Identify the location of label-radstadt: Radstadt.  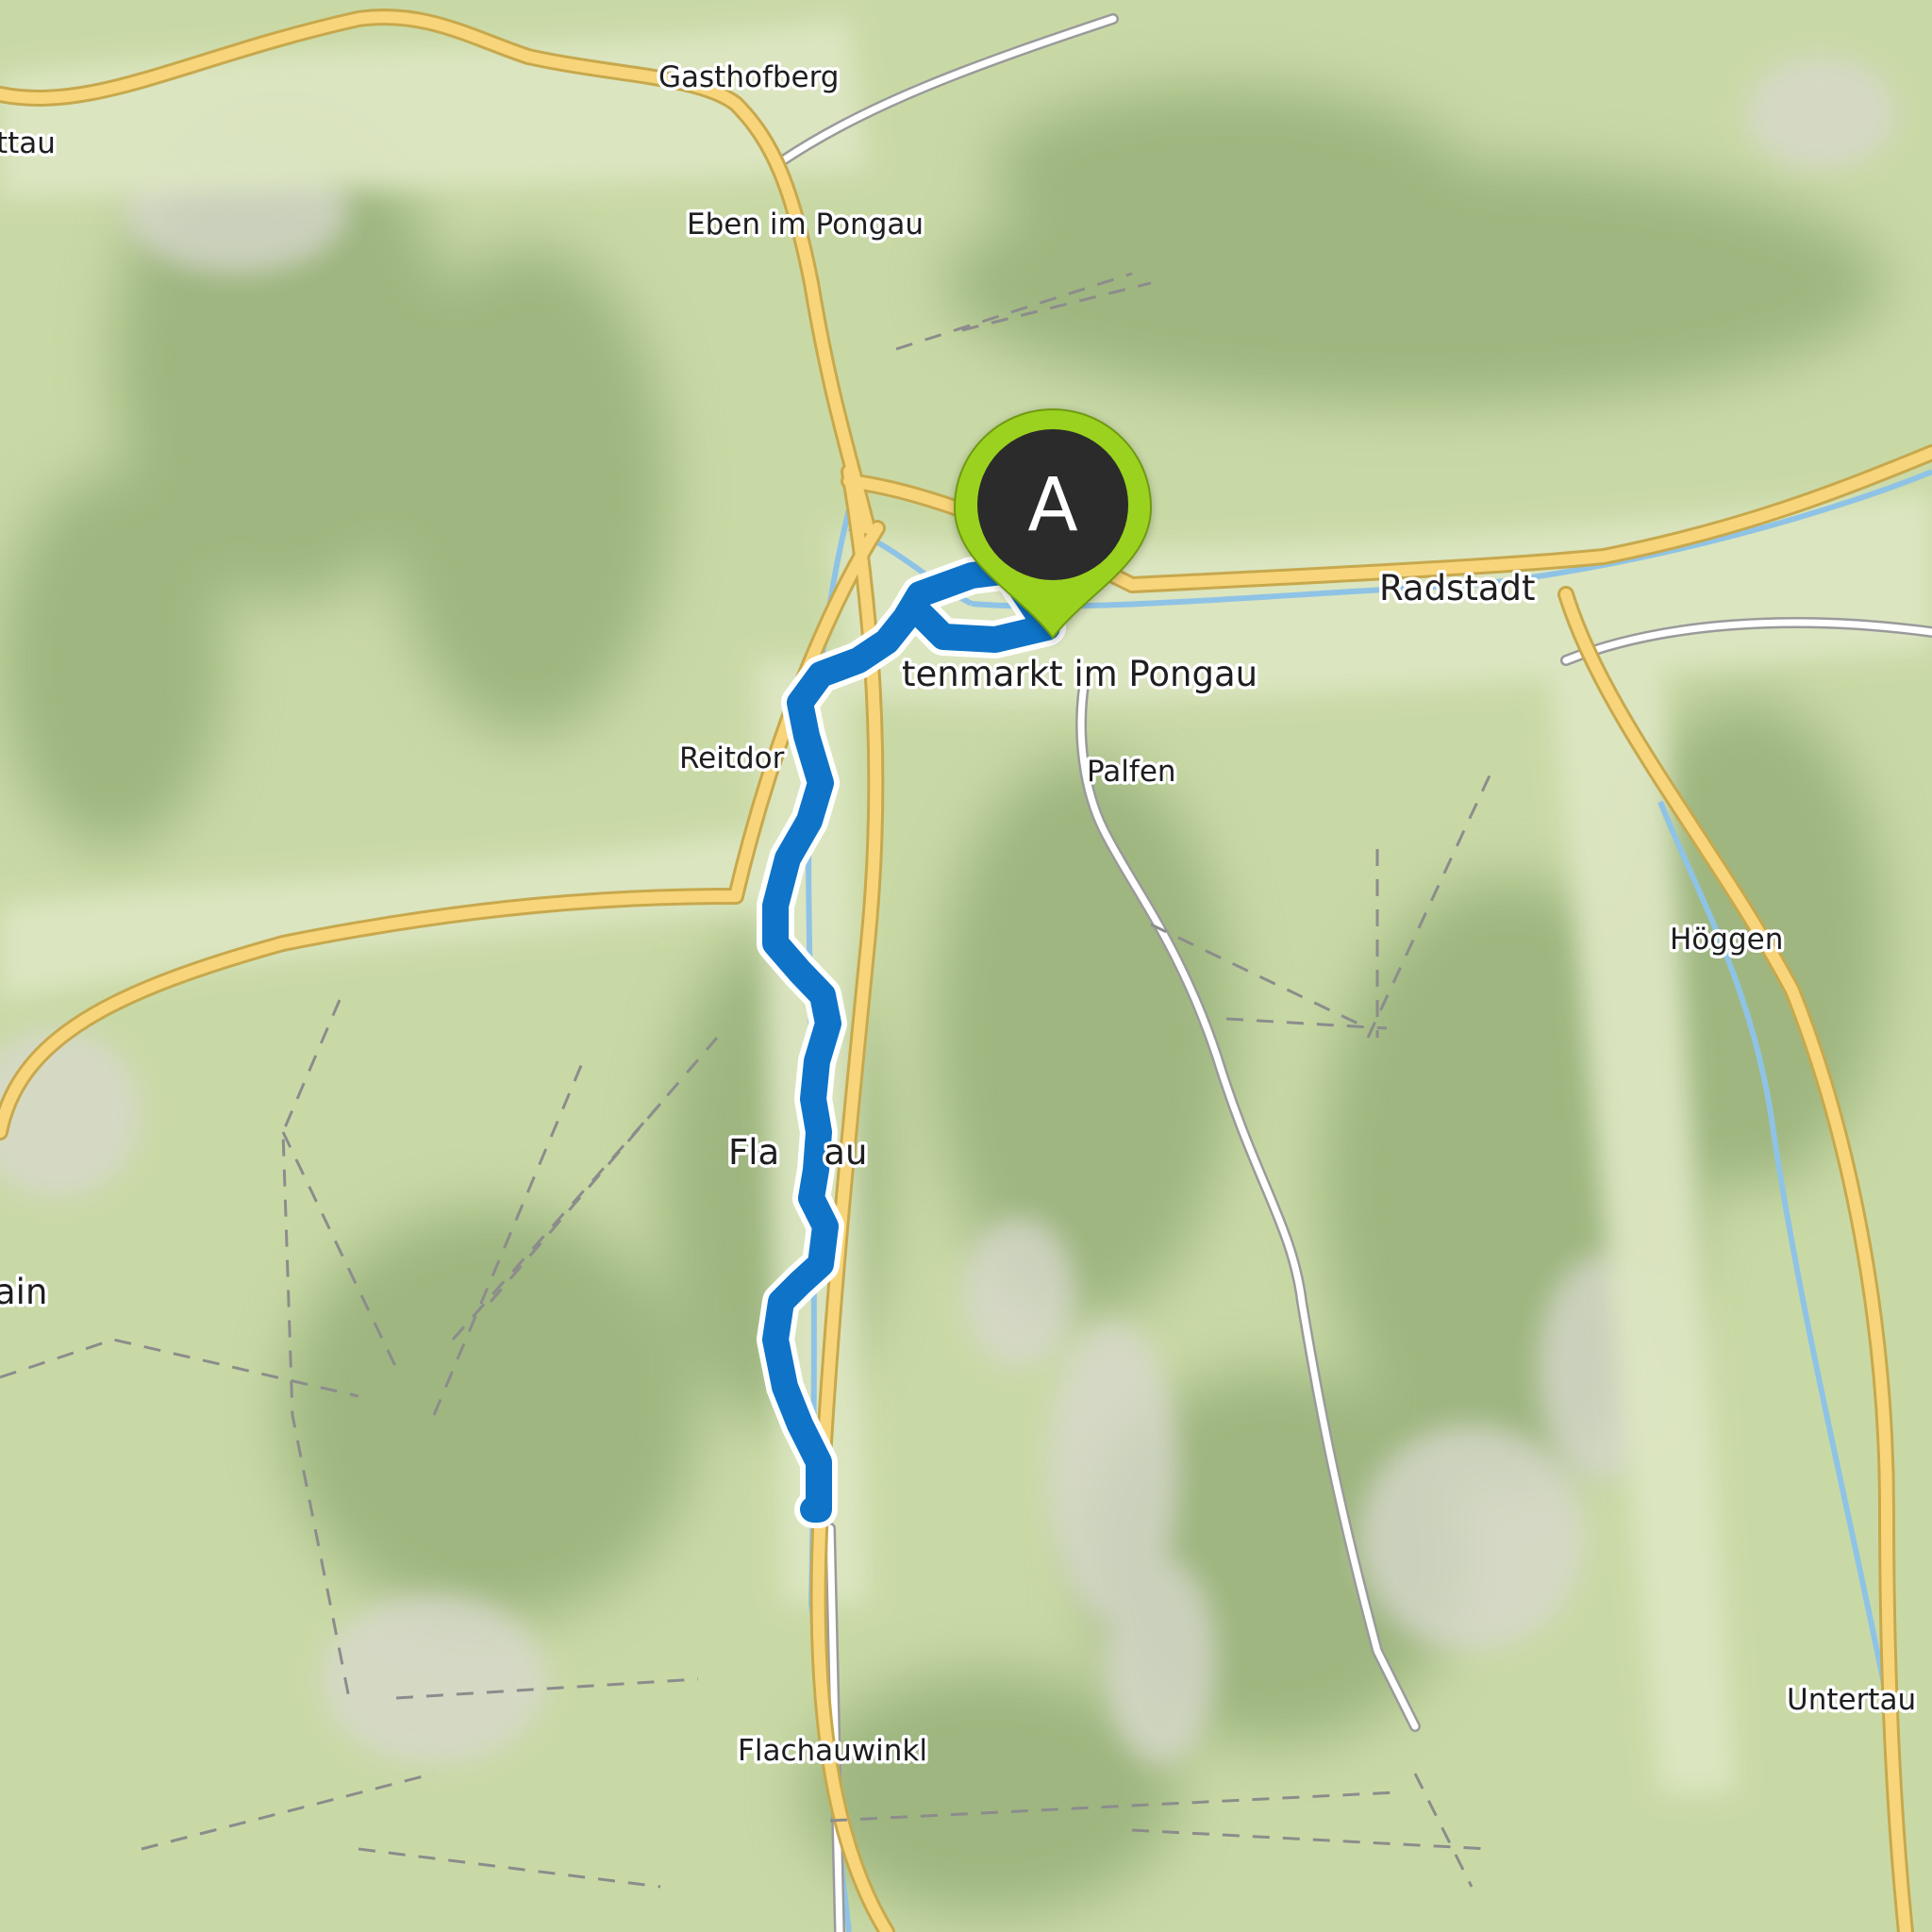
(1458, 588).